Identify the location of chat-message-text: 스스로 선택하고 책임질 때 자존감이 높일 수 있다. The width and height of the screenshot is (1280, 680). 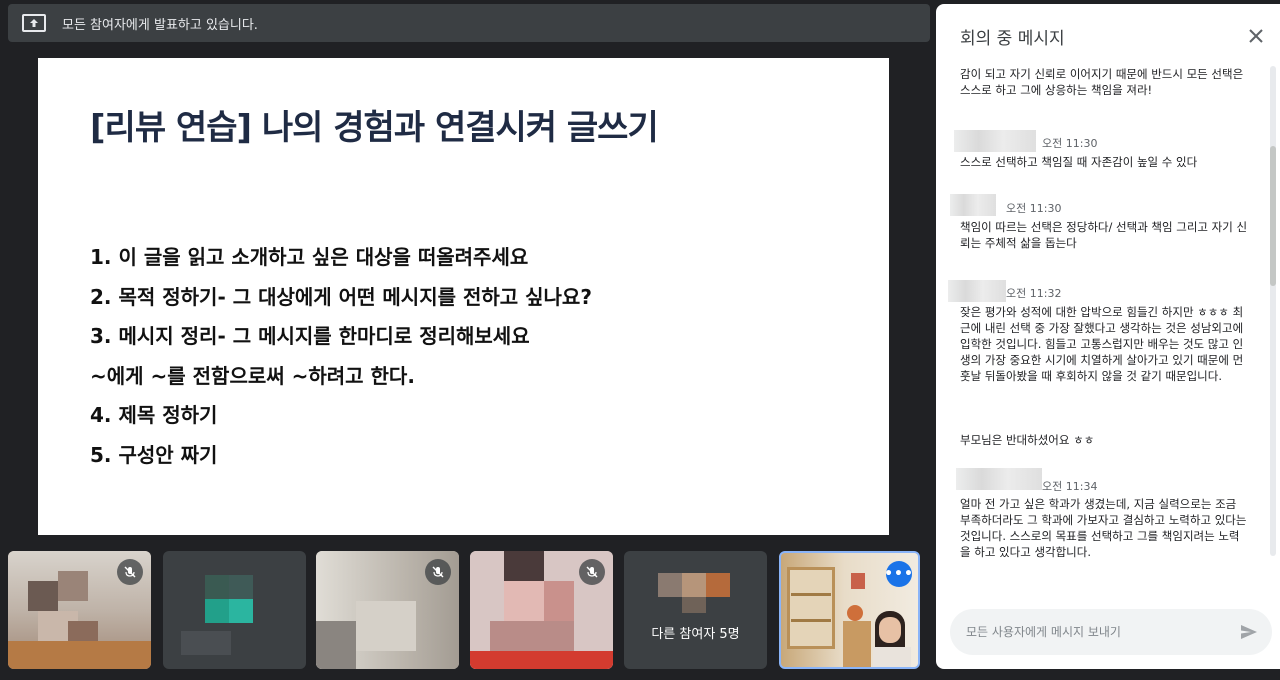
(1079, 162).